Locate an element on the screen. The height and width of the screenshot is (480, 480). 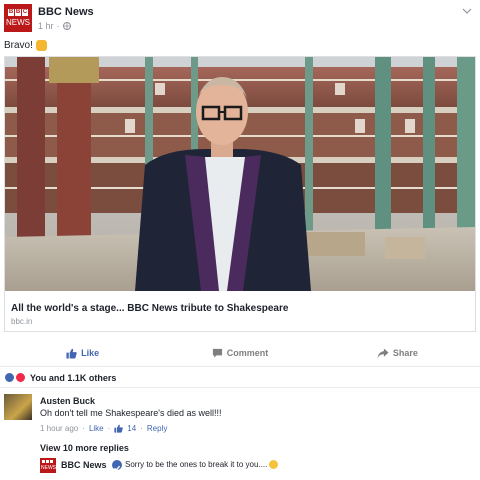
like-button: Like is located at coordinates (82, 353).